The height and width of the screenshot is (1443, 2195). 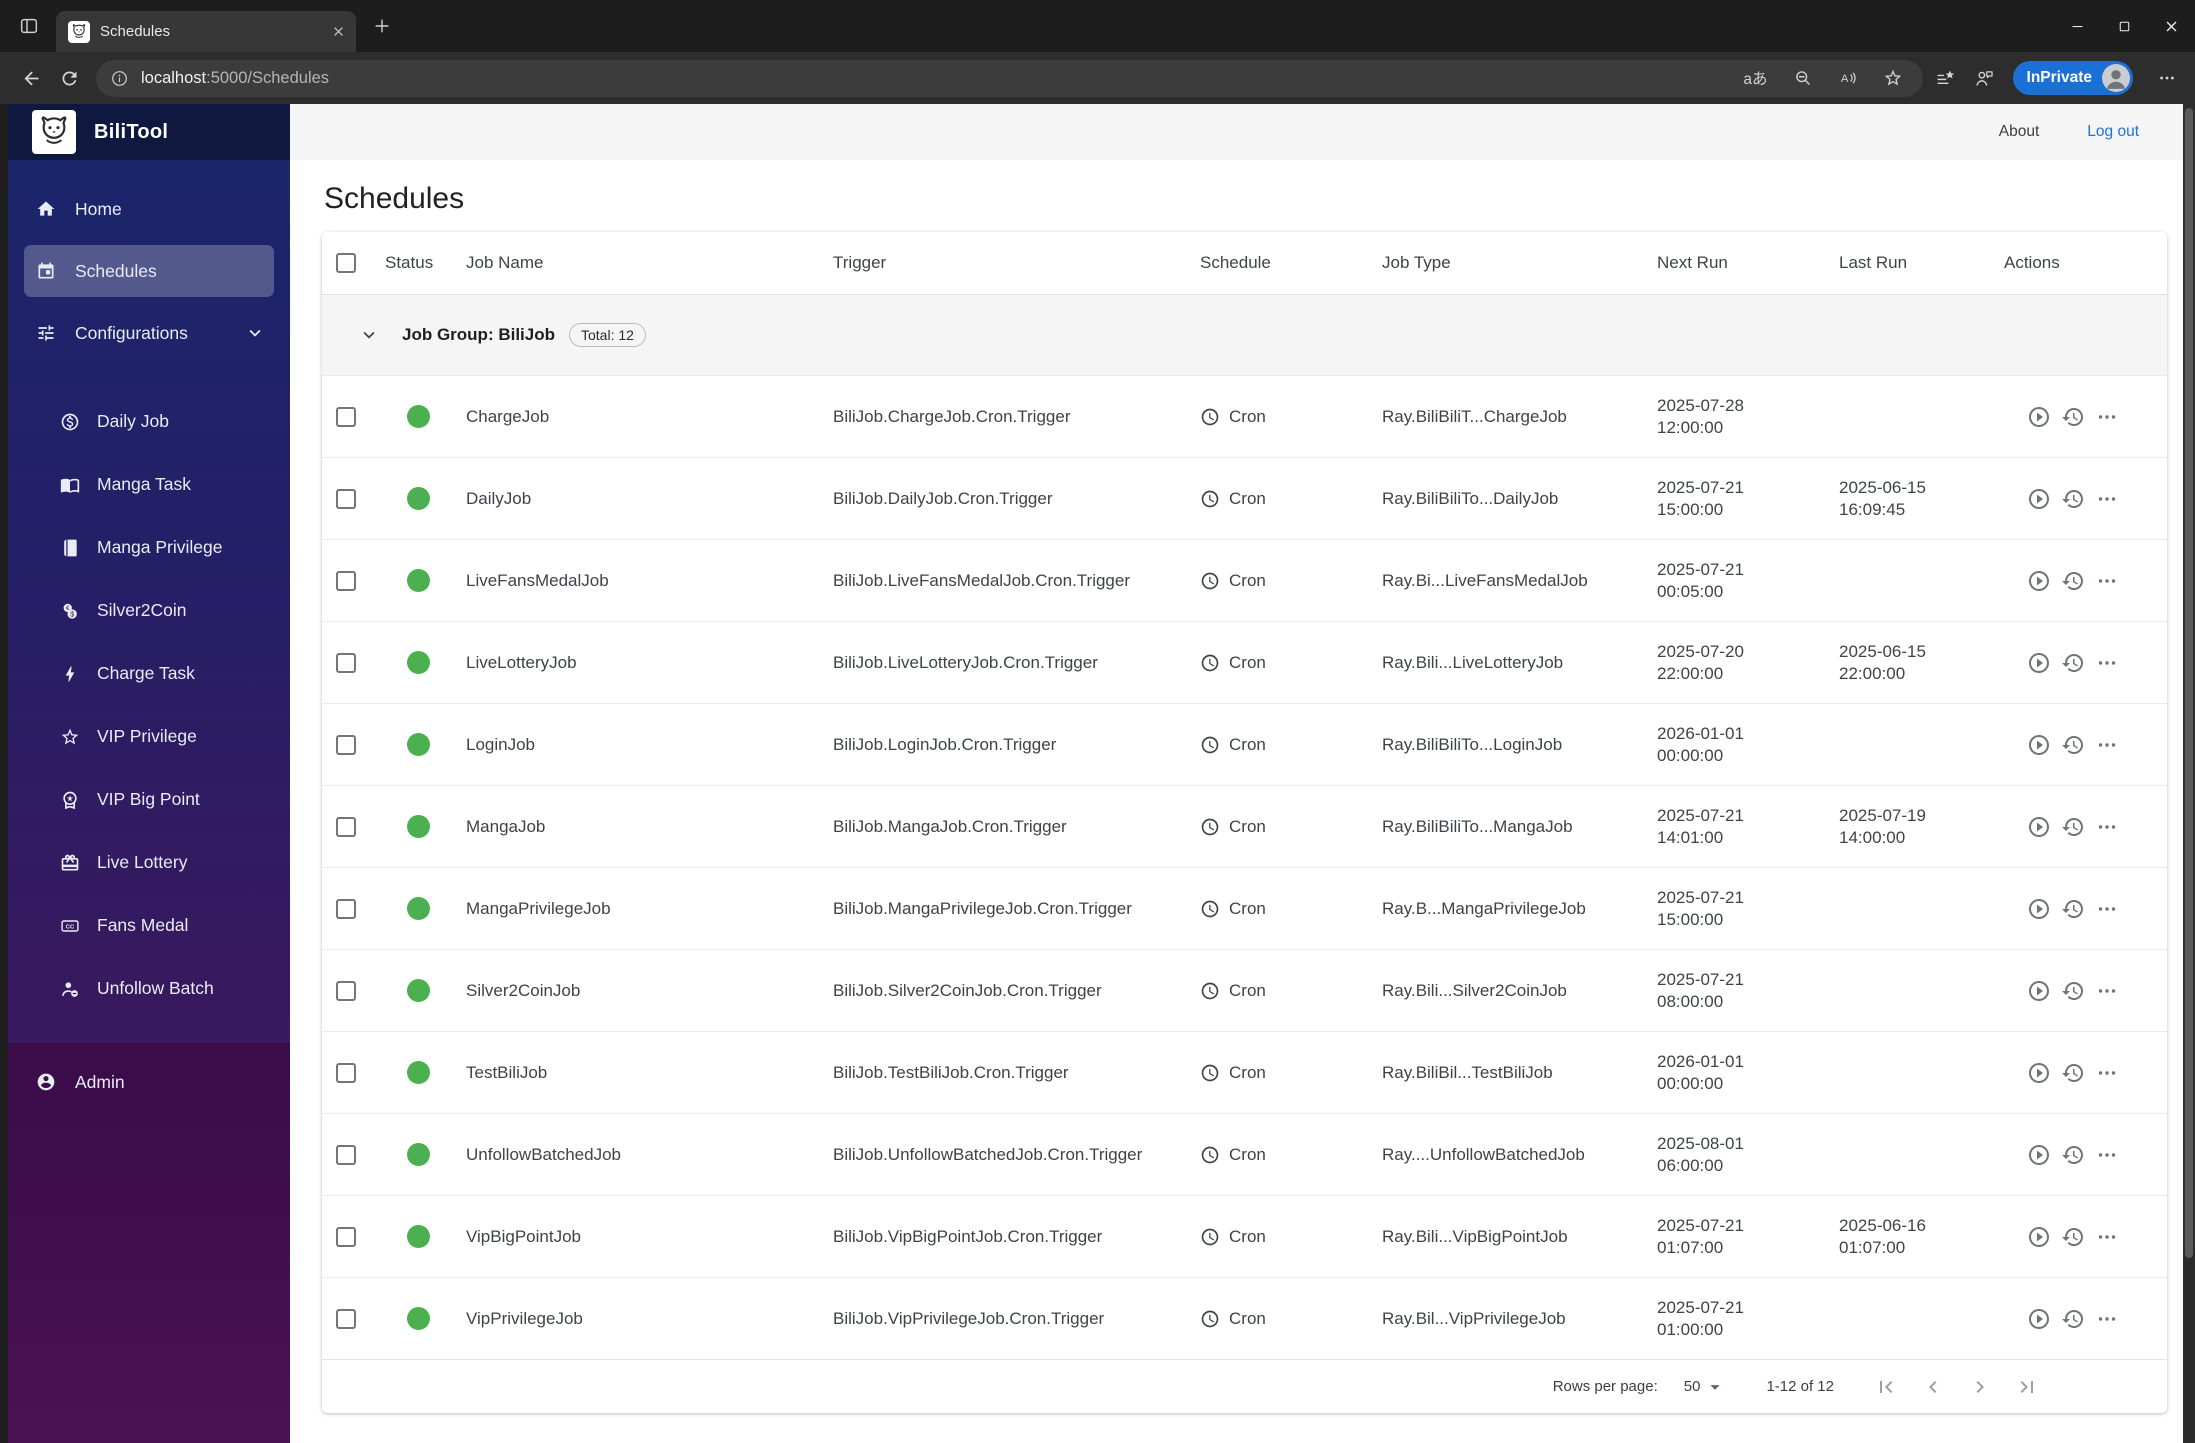 I want to click on window-close-button, so click(x=2171, y=26).